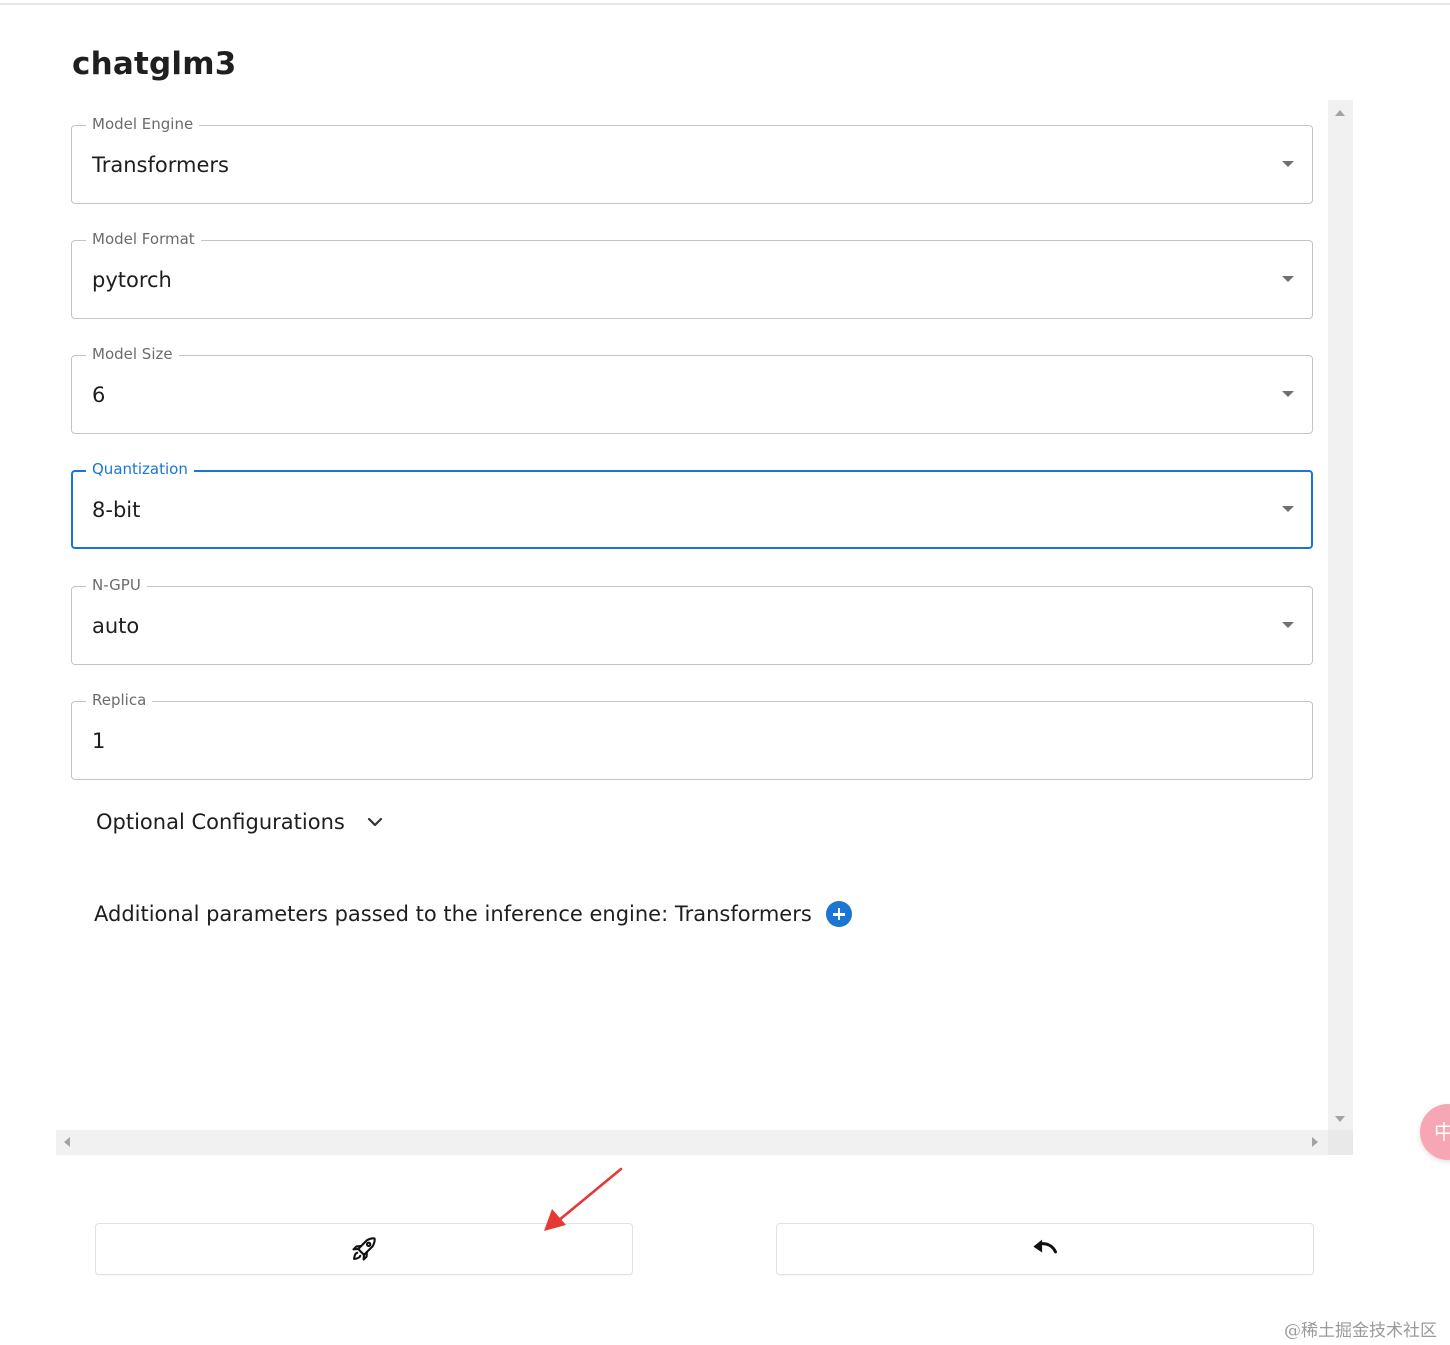 This screenshot has height=1345, width=1450. I want to click on model-engine-select: Model Engine Transformers, so click(692, 159).